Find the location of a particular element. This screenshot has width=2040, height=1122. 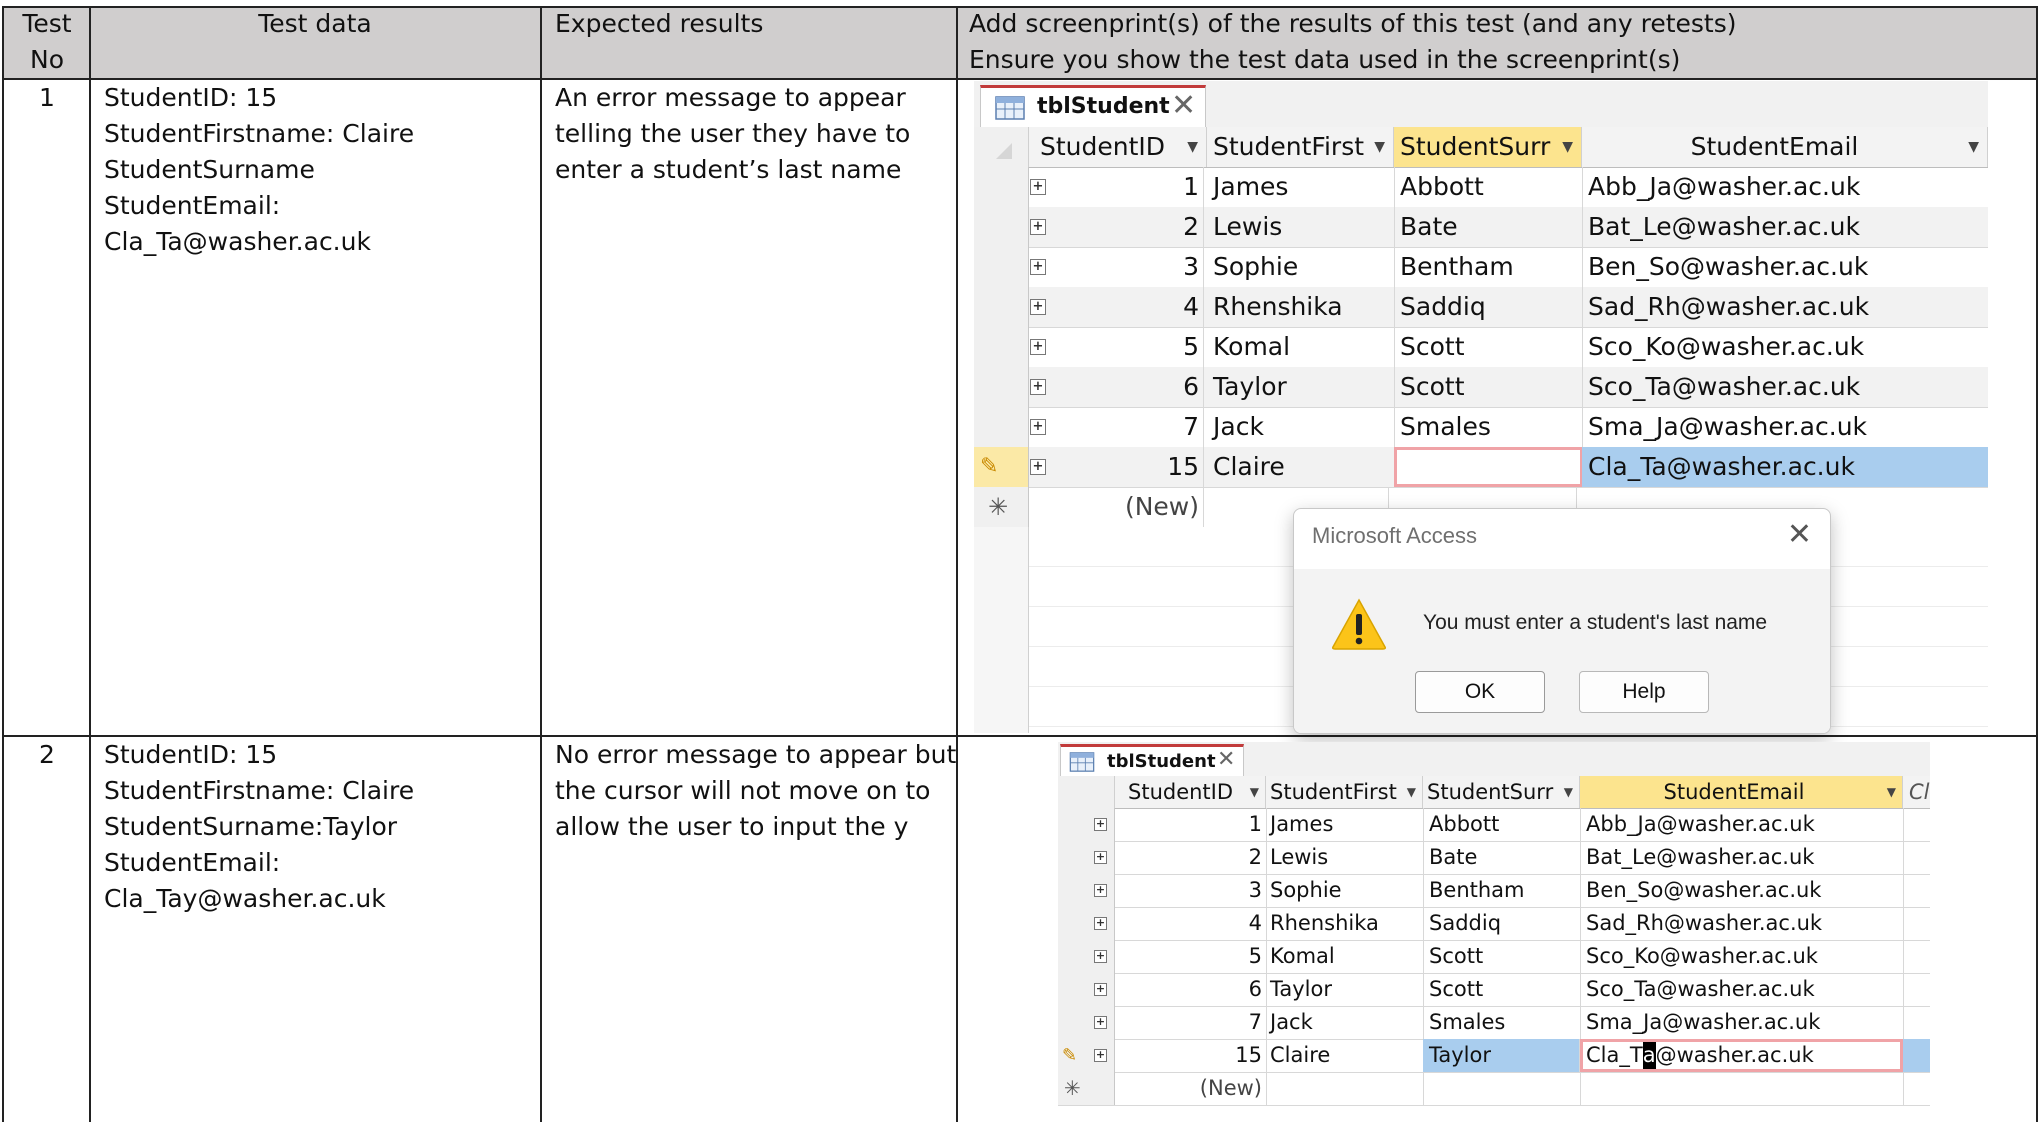

table-row-editing: ✎ + 15 Claire Taylor Cla_Ta@washer.ac.uk is located at coordinates (1494, 1056).